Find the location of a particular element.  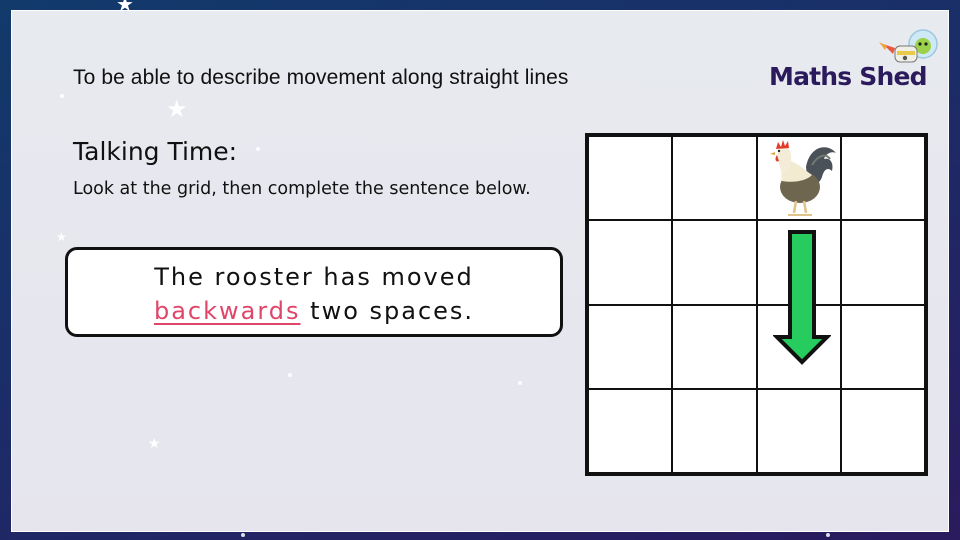

arrow-down-icon is located at coordinates (802, 297).